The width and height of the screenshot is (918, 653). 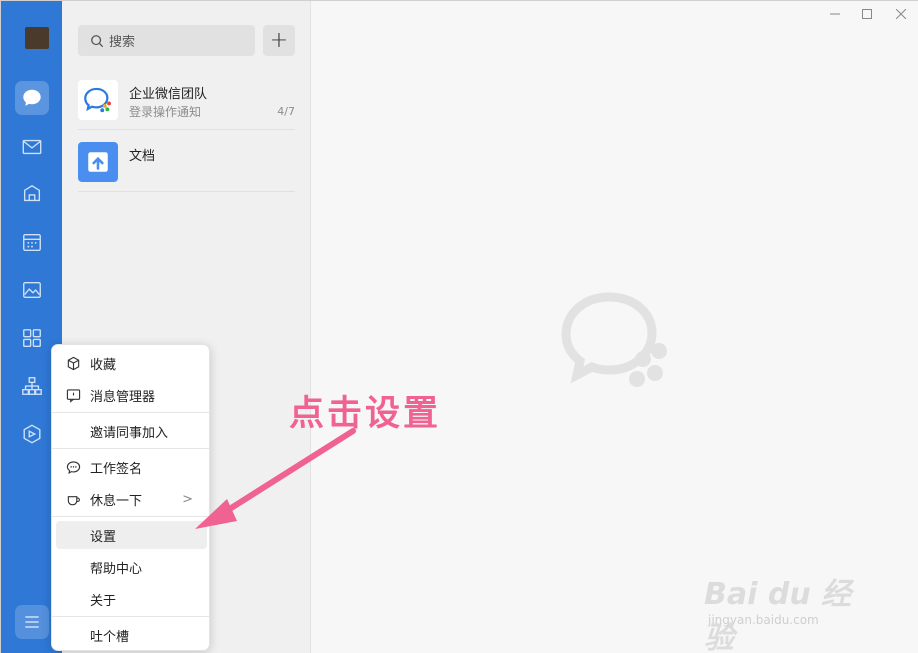 I want to click on baidu-jingyan-watermark: Bai du 经验 jingyan.baidu.com, so click(x=789, y=607).